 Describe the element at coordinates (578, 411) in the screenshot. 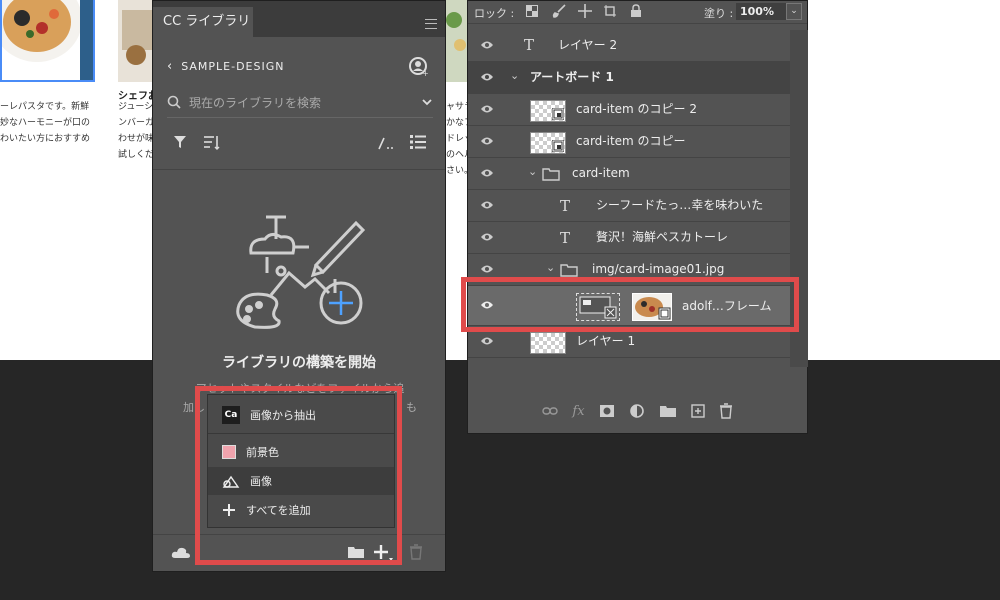

I see `fx-icon: fx` at that location.